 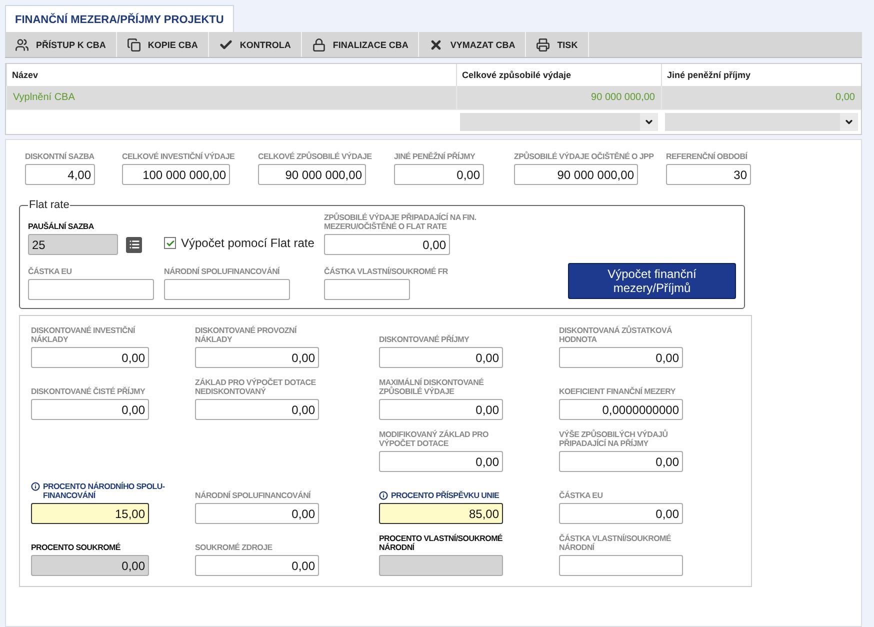 What do you see at coordinates (247, 243) in the screenshot?
I see `checkbox-label: Výpočet pomocí Flat rate` at bounding box center [247, 243].